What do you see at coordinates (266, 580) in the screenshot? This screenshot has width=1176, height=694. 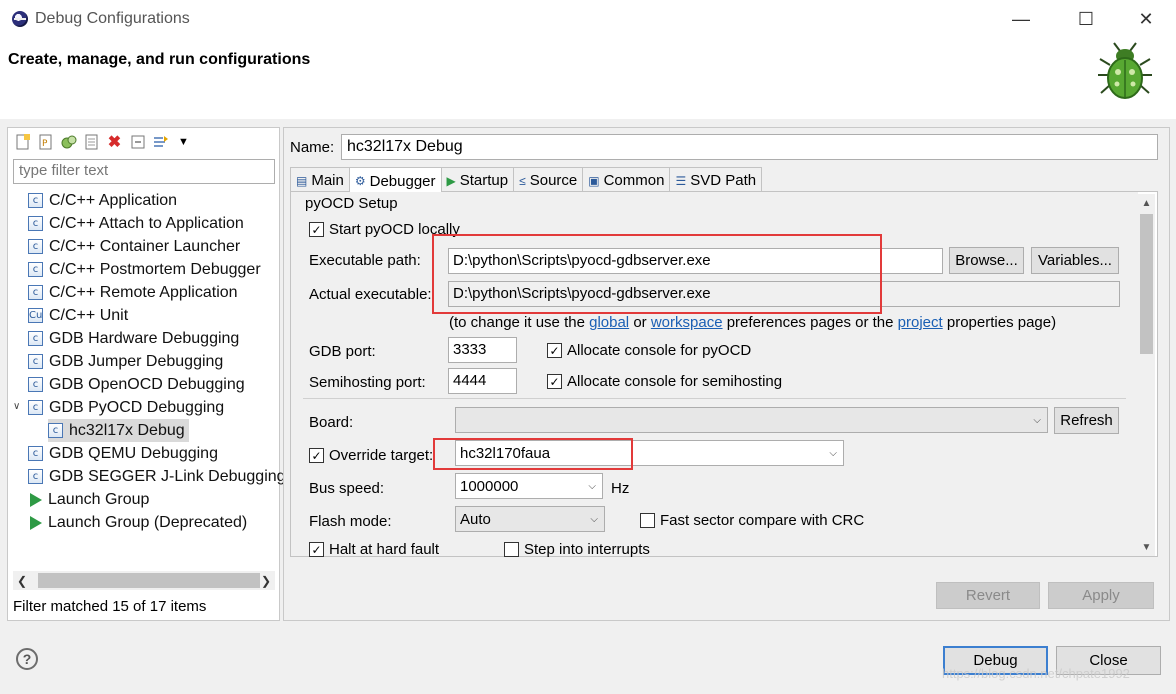 I see `scroll-right-icon: ❯` at bounding box center [266, 580].